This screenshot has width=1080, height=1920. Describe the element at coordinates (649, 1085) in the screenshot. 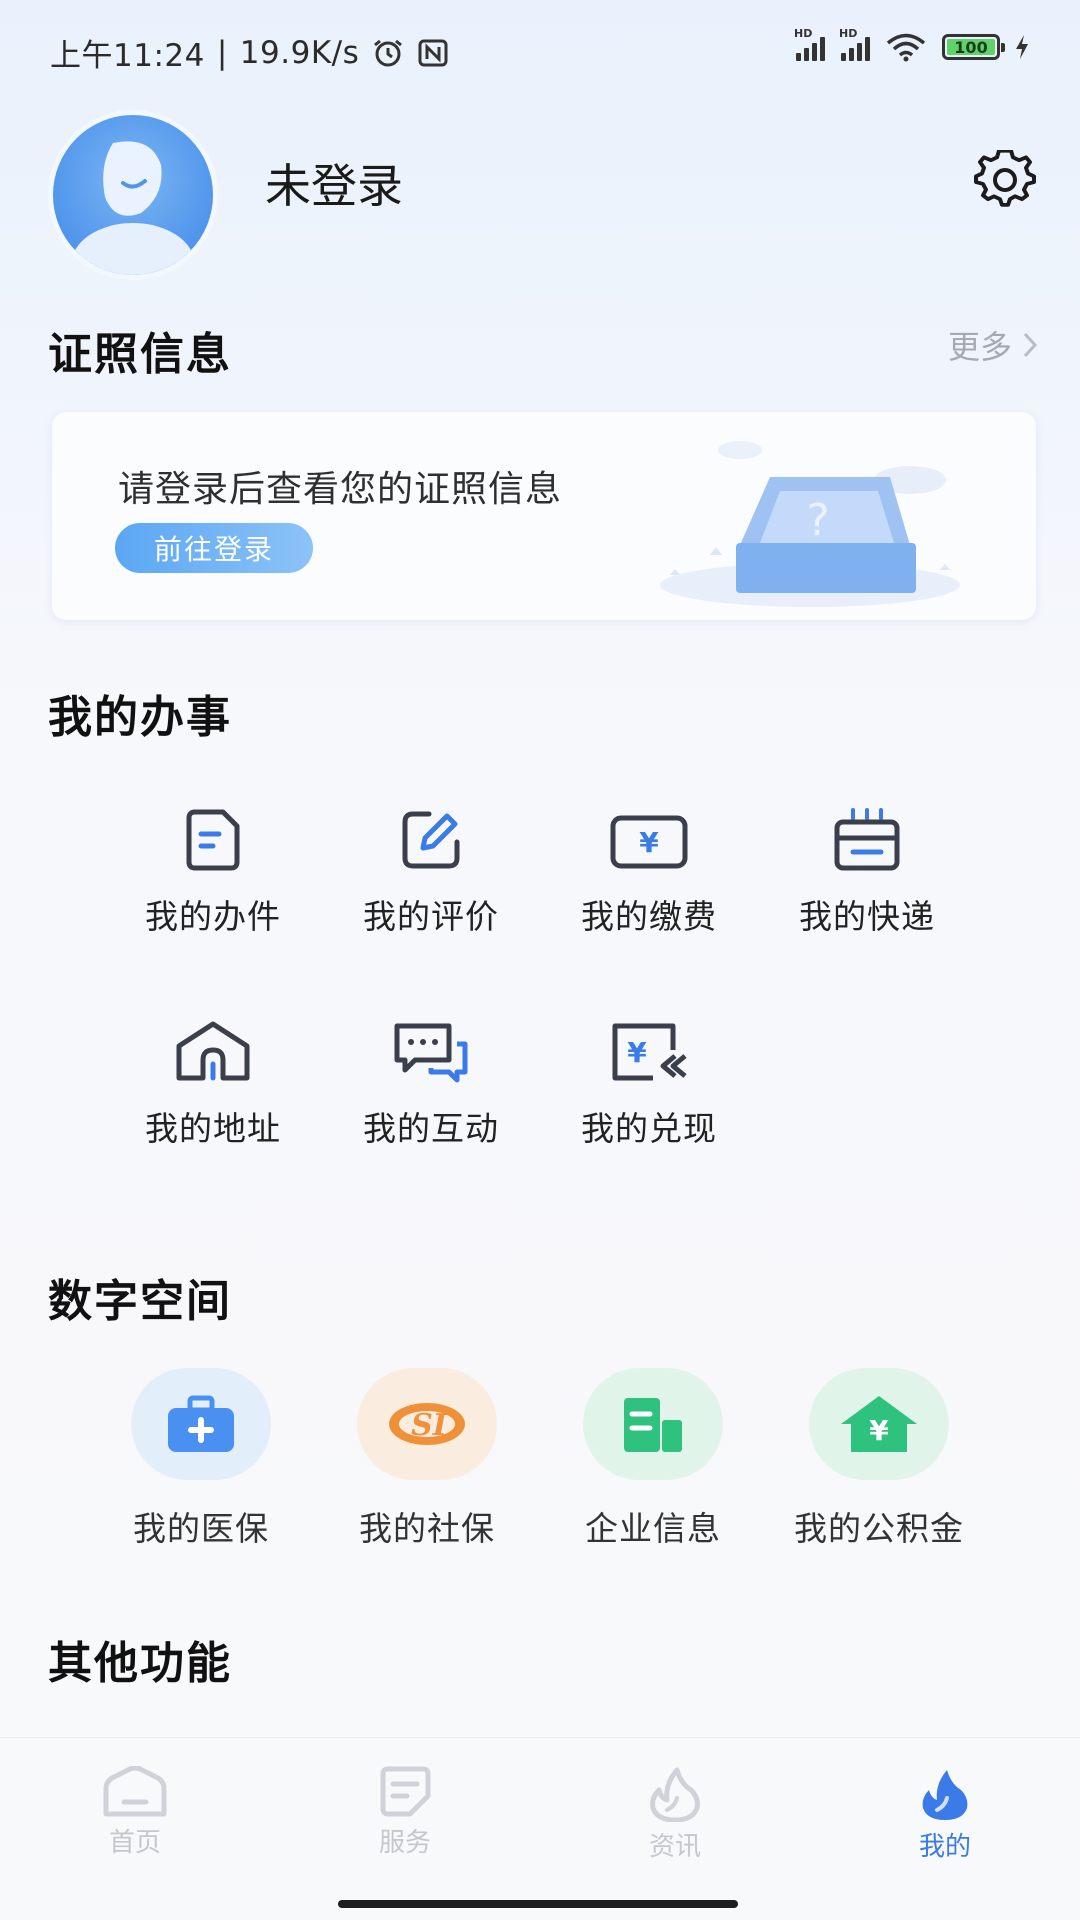

I see `my-redeem-item: ¥ 我的兑现` at that location.